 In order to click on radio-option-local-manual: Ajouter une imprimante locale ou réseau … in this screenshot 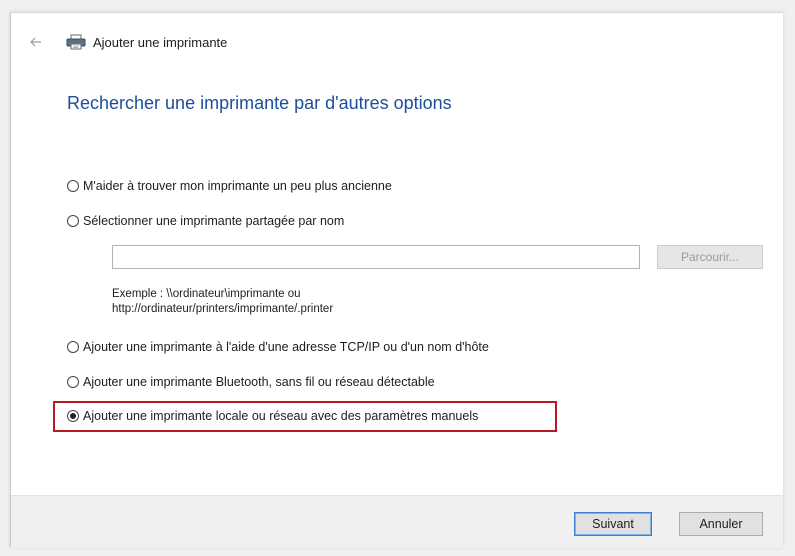, I will do `click(272, 416)`.